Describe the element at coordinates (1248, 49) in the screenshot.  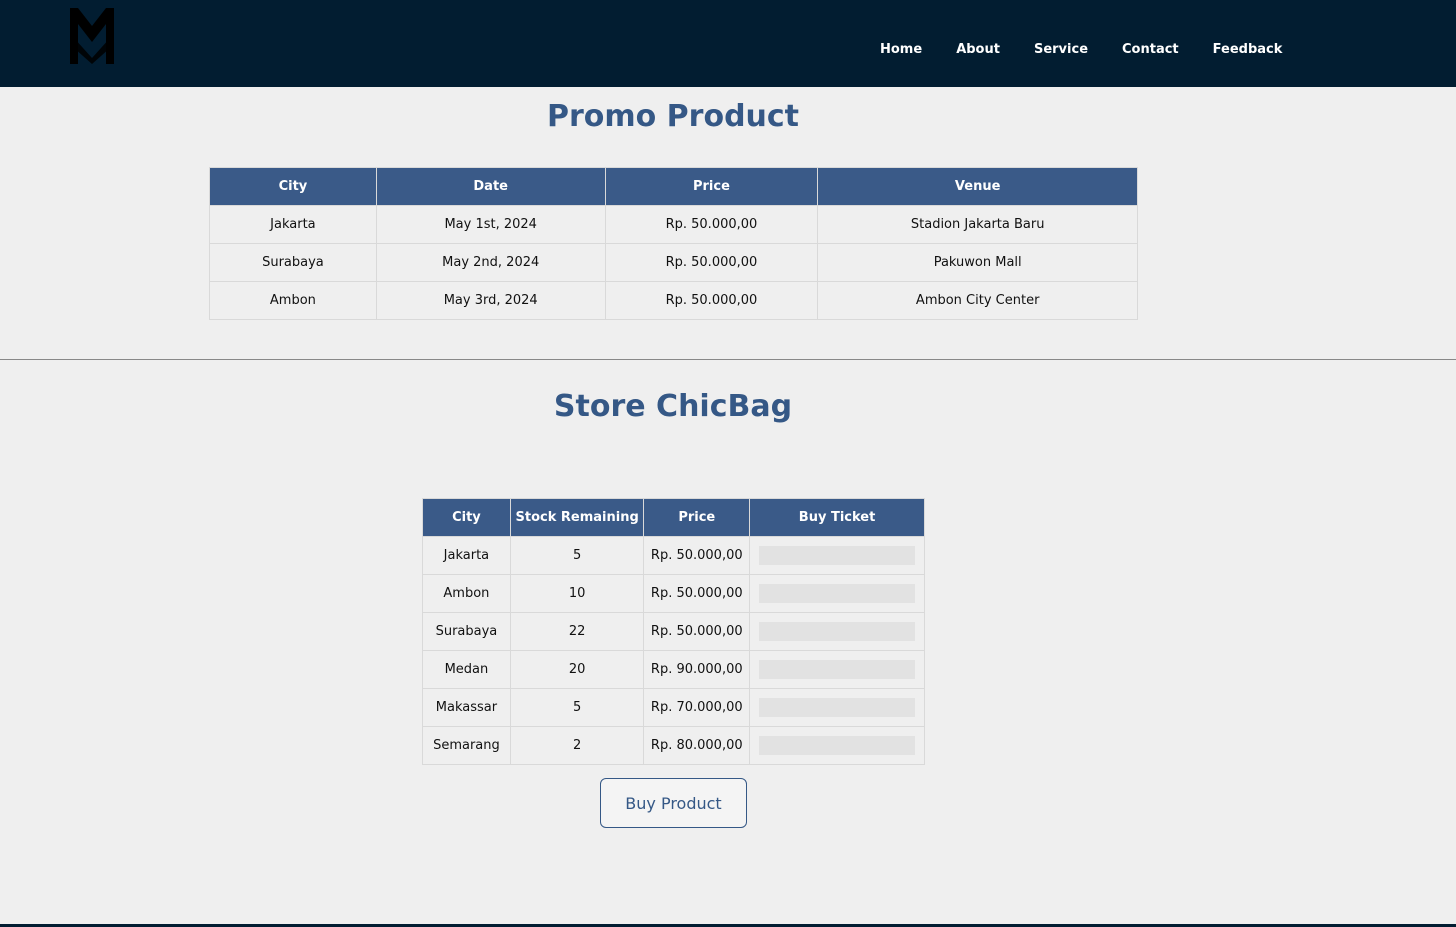
I see `nav-feedback-link: Feedback` at that location.